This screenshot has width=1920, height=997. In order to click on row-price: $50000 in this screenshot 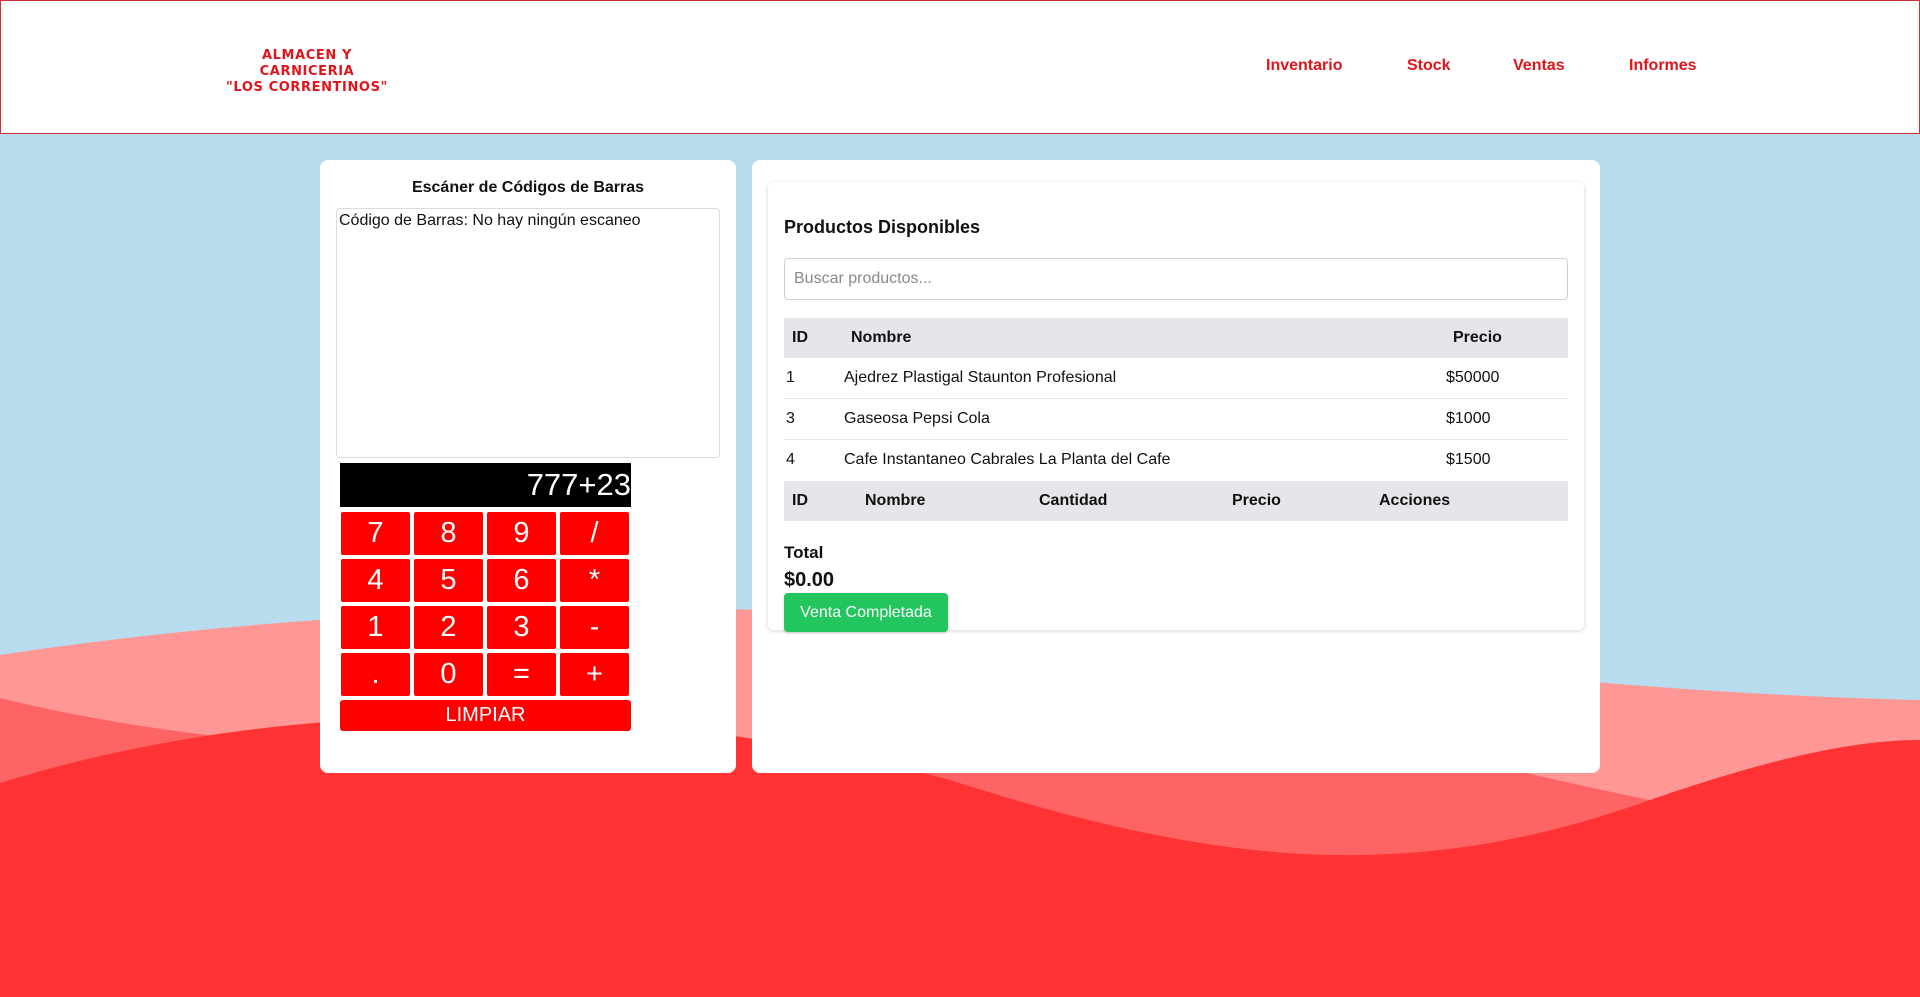, I will do `click(1473, 377)`.